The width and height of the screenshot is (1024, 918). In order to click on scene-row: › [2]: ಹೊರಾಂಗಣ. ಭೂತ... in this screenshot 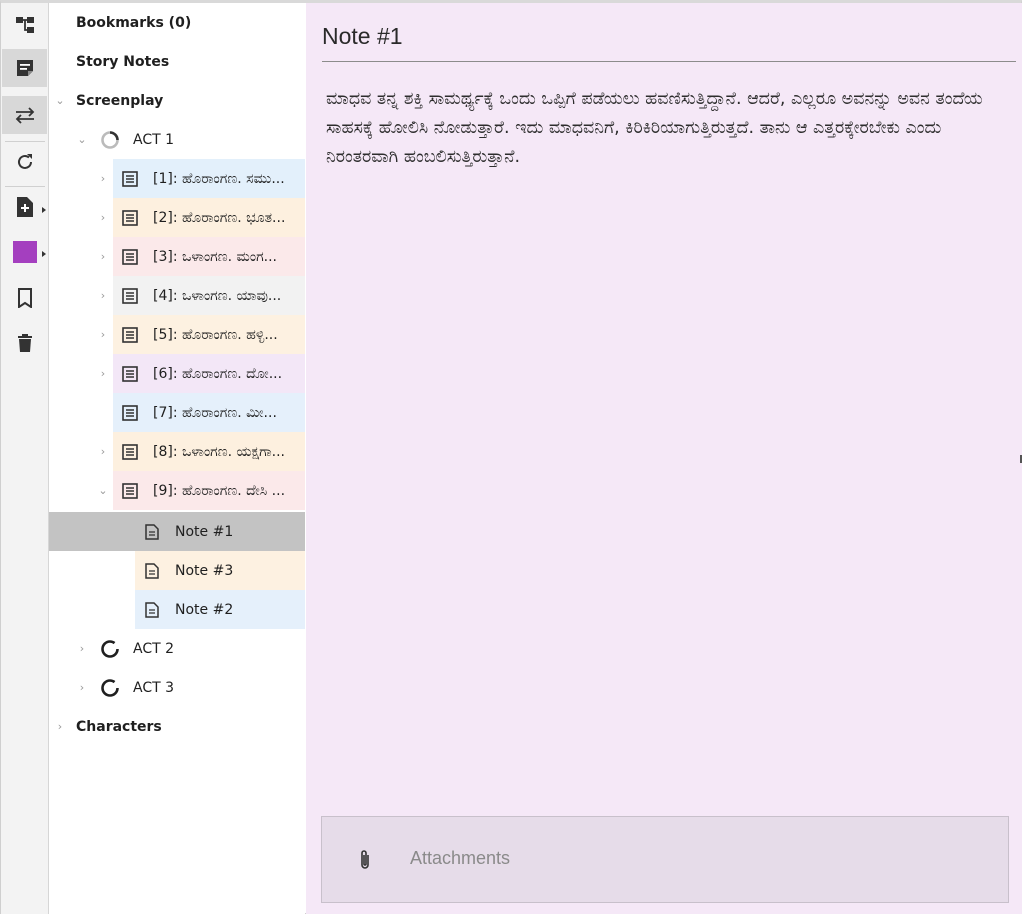, I will do `click(177, 217)`.